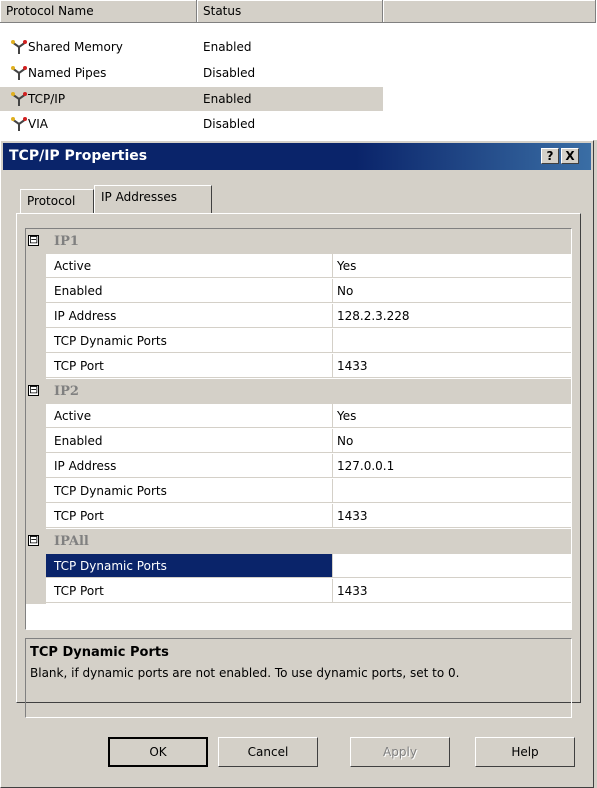 This screenshot has width=597, height=788. Describe the element at coordinates (47, 99) in the screenshot. I see `protocol-name: TCP/IP` at that location.